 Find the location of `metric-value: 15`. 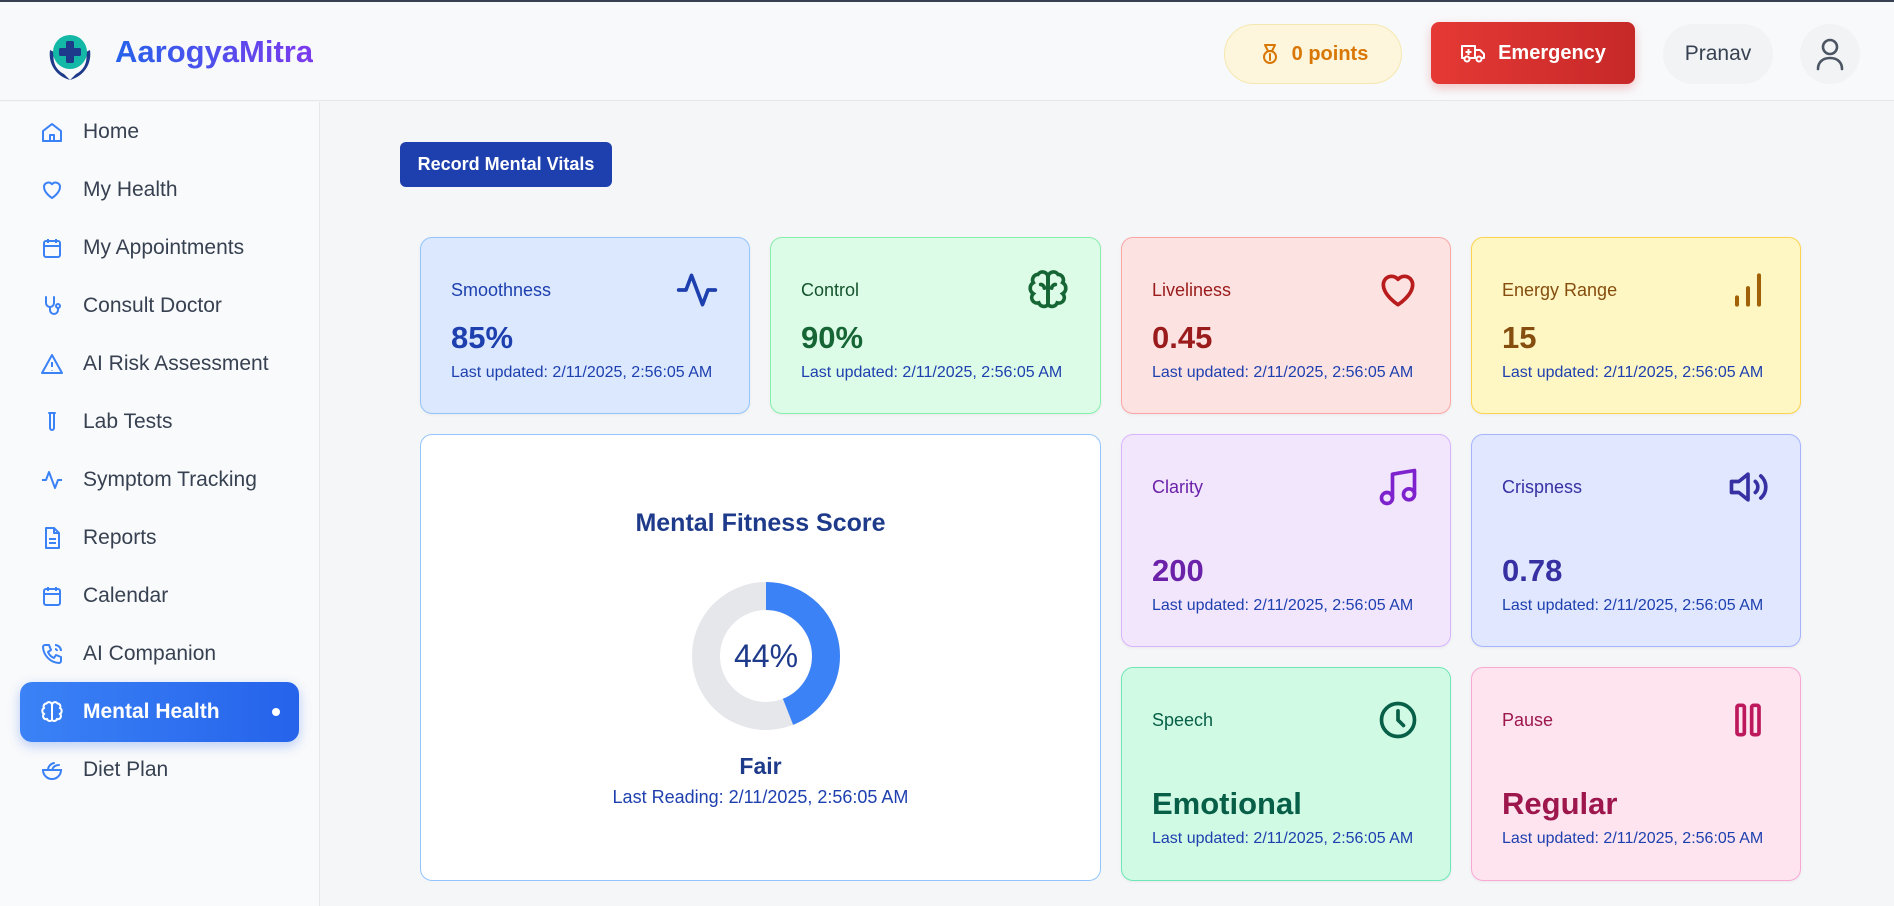

metric-value: 15 is located at coordinates (1519, 337).